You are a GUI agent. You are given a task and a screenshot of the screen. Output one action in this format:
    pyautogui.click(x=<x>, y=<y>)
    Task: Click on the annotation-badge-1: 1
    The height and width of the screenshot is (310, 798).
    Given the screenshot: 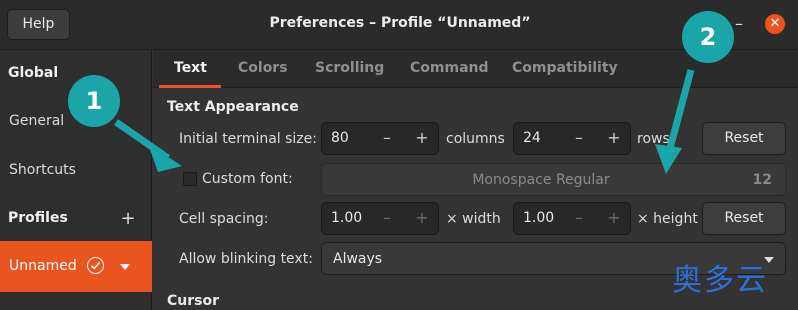 What is the action you would take?
    pyautogui.click(x=94, y=101)
    